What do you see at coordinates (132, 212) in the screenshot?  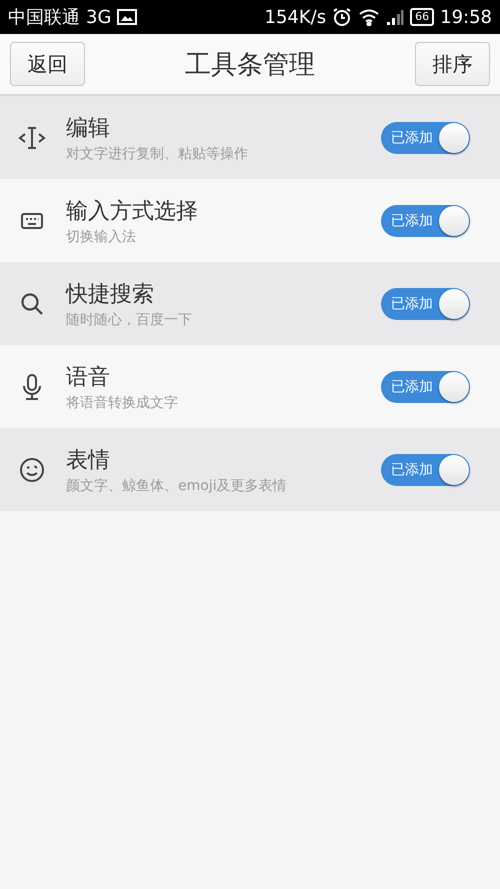 I see `tool-name: 输入方式选择` at bounding box center [132, 212].